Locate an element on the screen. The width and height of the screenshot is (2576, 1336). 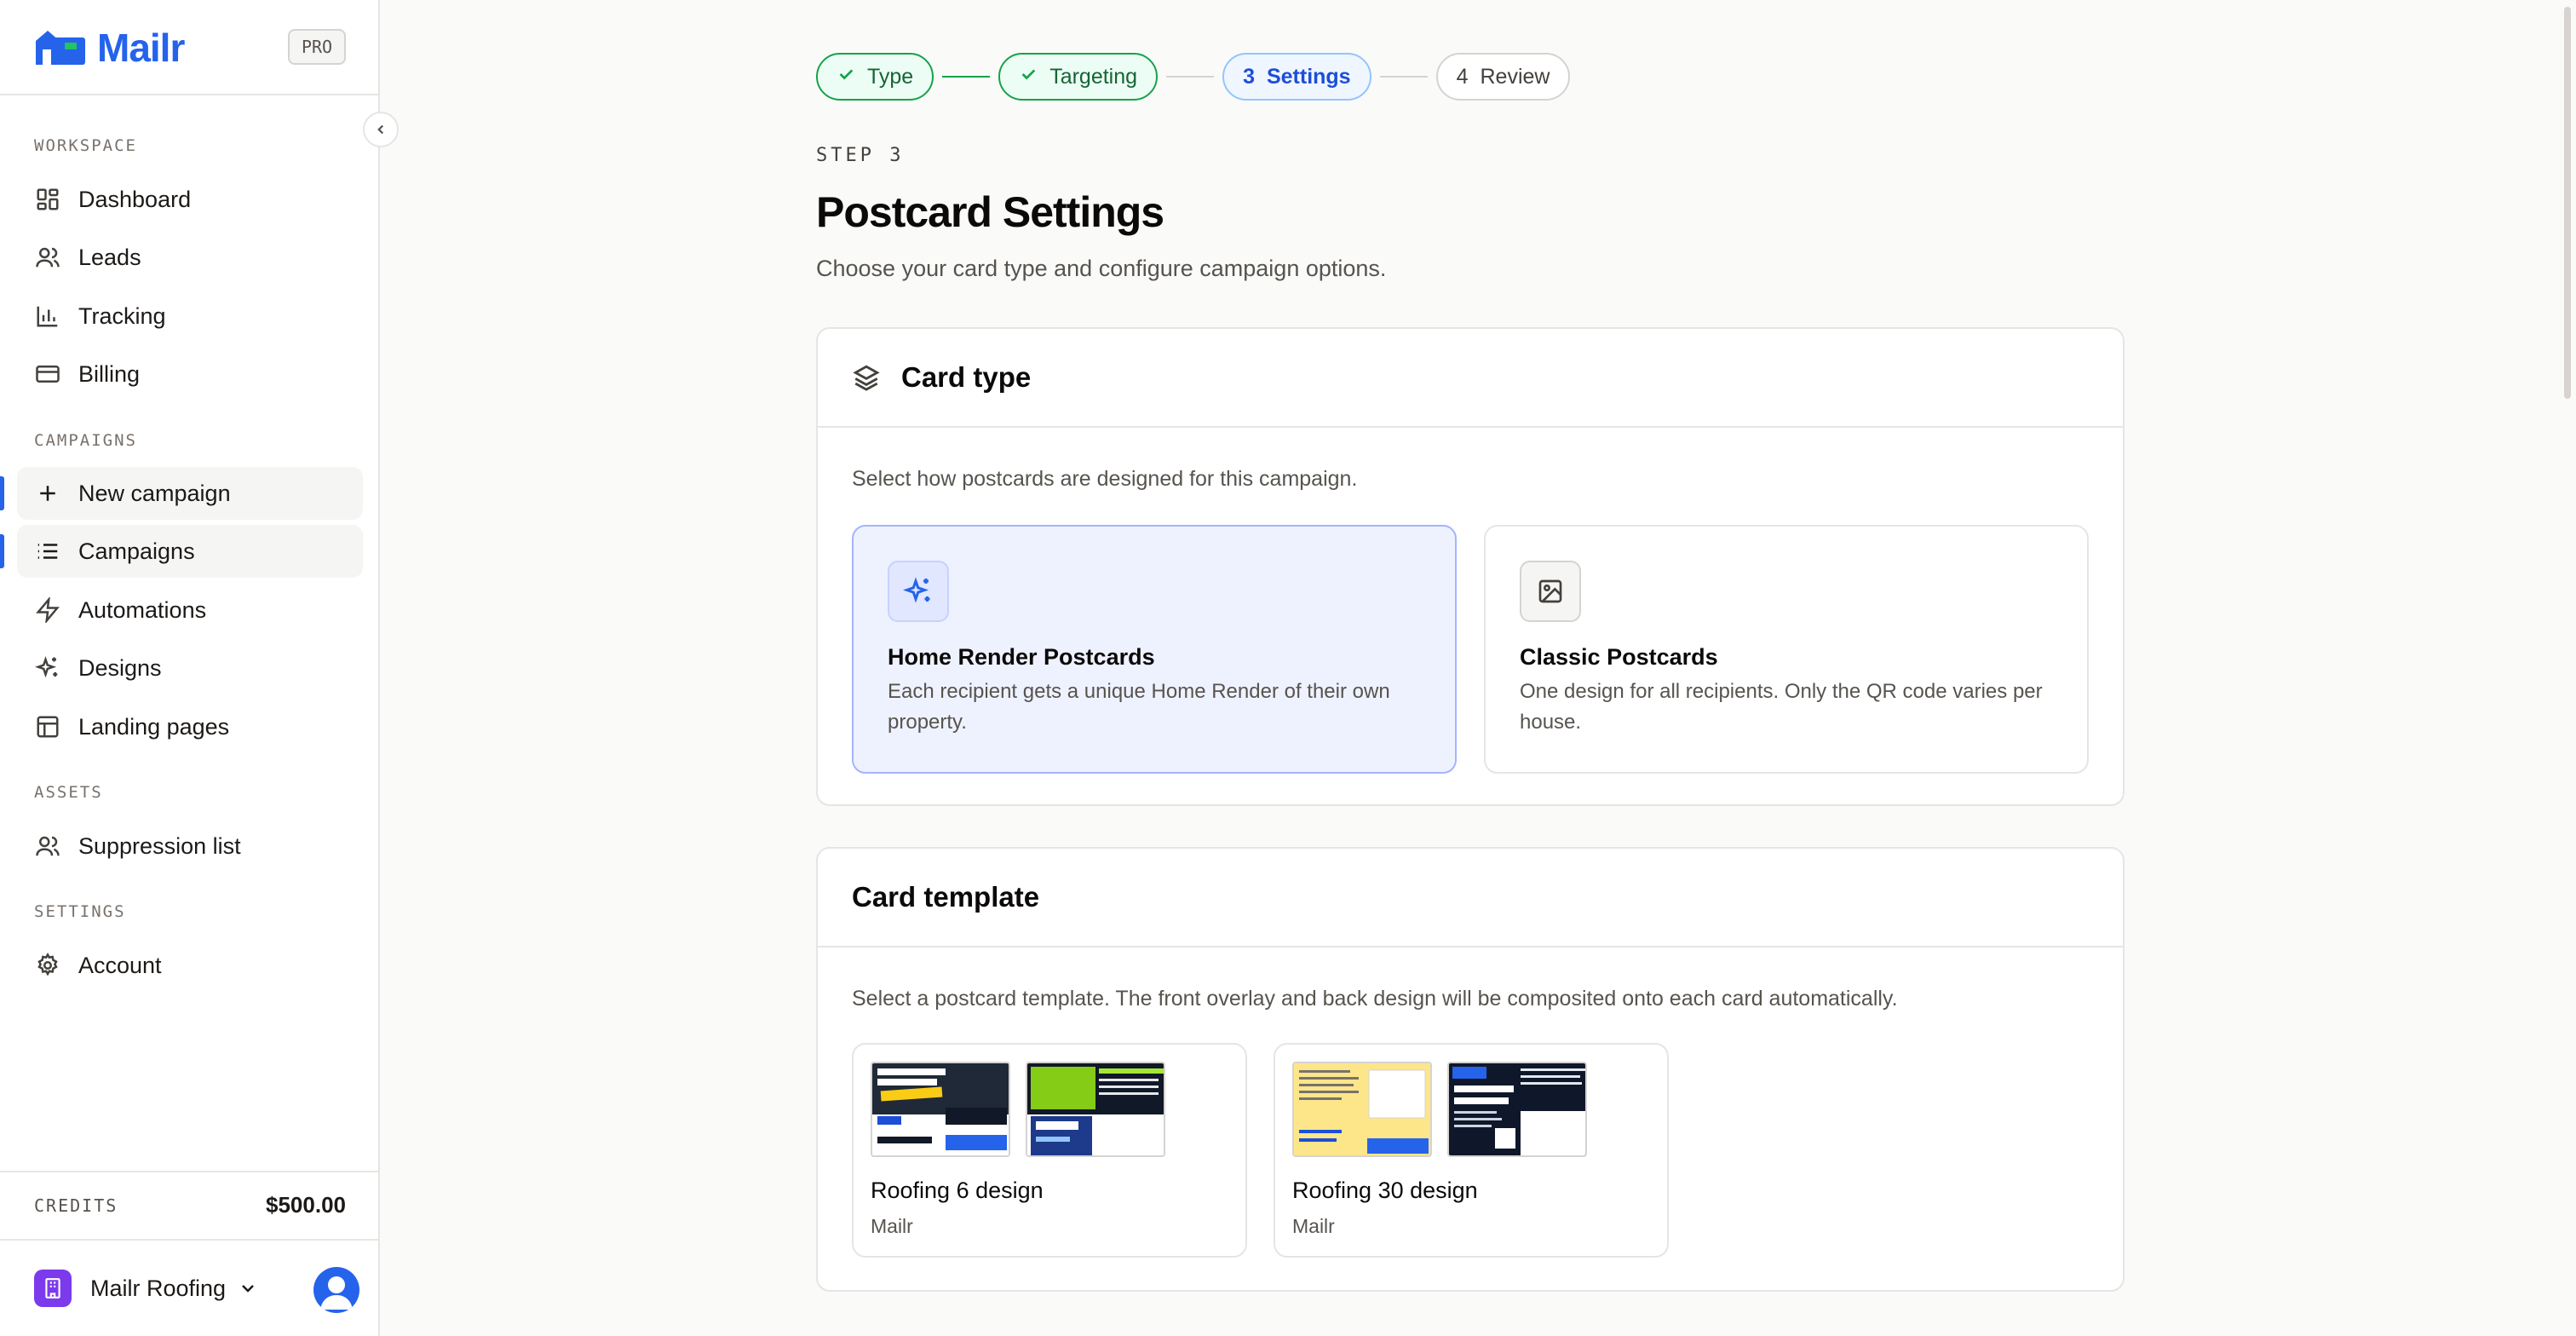
step-settings: 3 Settings is located at coordinates (1296, 77).